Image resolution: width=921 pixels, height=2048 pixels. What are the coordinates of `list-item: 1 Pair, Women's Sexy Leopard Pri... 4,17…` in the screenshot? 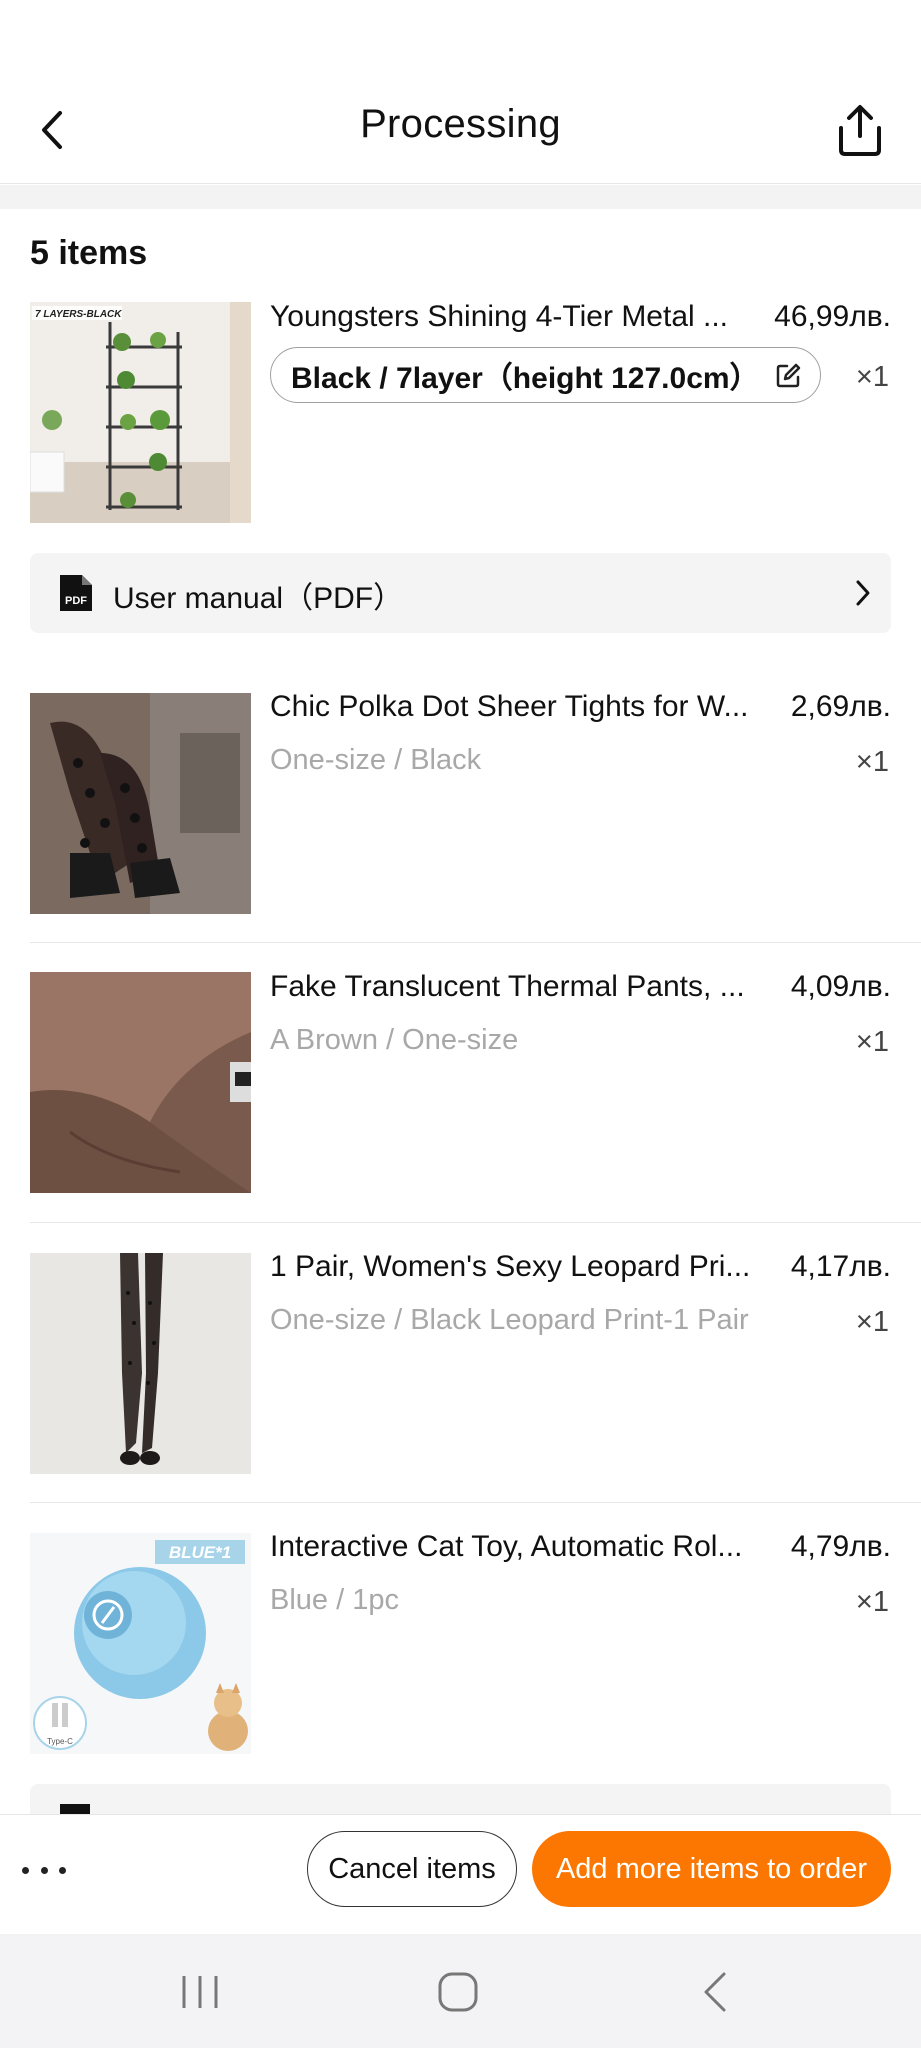 It's located at (460, 1375).